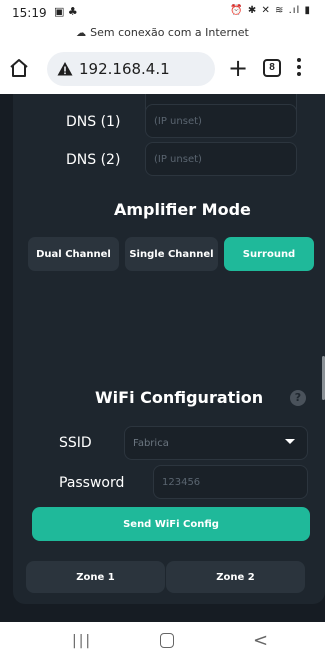 Image resolution: width=325 pixels, height=660 pixels. I want to click on send-wifi-config-button: Send WiFi Config, so click(171, 524).